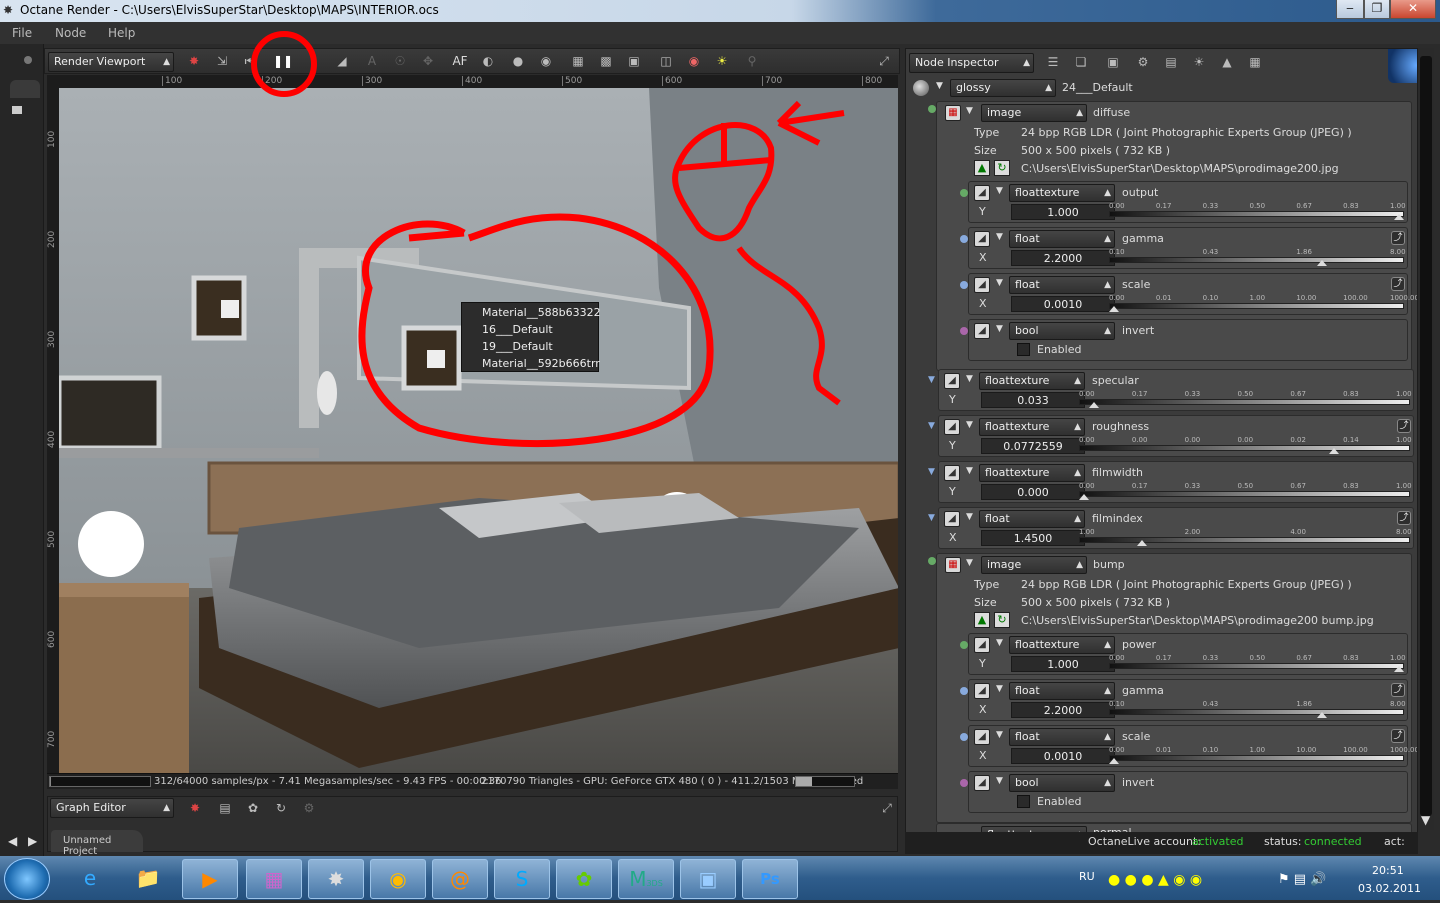 The width and height of the screenshot is (1440, 903). What do you see at coordinates (518, 61) in the screenshot?
I see `sphere-icon: ●` at bounding box center [518, 61].